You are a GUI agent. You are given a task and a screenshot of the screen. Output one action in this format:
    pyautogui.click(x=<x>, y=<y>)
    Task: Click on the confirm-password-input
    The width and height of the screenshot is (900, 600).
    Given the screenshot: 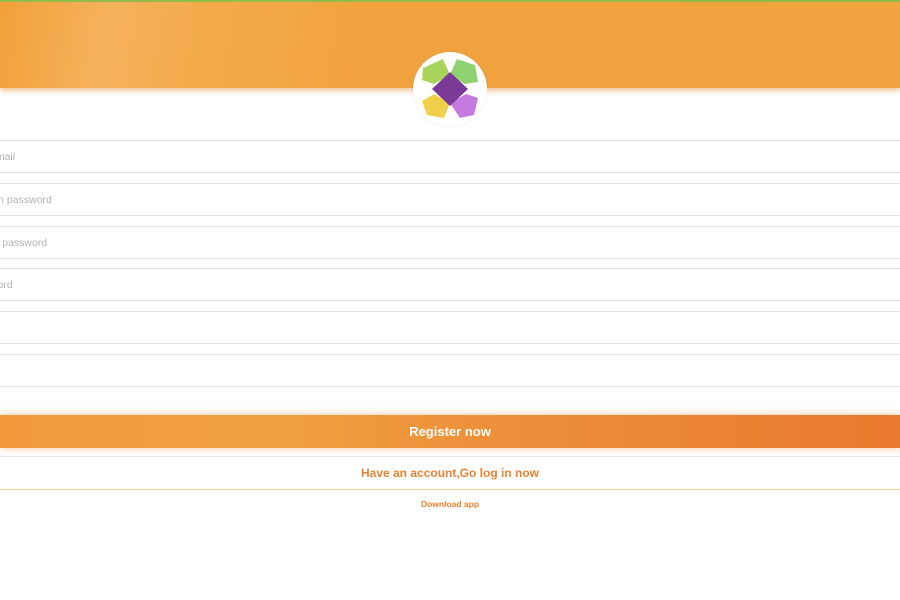 What is the action you would take?
    pyautogui.click(x=450, y=242)
    